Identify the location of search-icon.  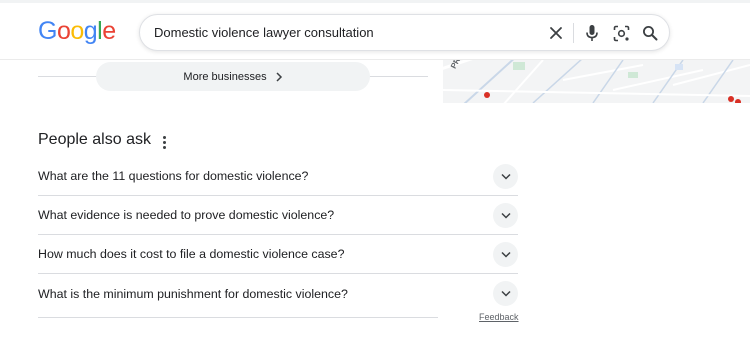
(650, 33).